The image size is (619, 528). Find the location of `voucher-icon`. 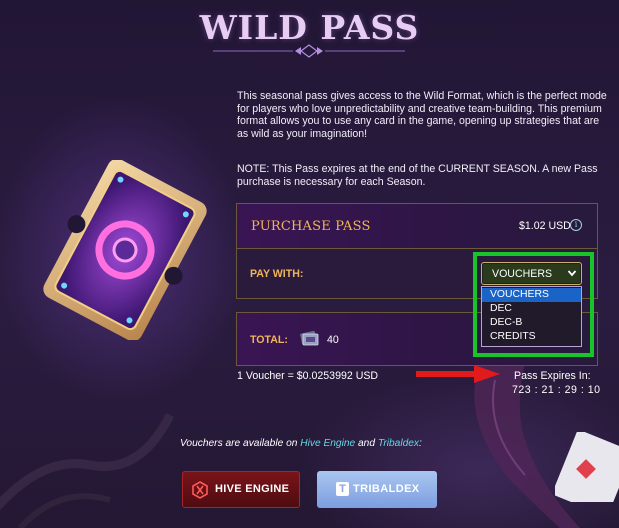

voucher-icon is located at coordinates (309, 338).